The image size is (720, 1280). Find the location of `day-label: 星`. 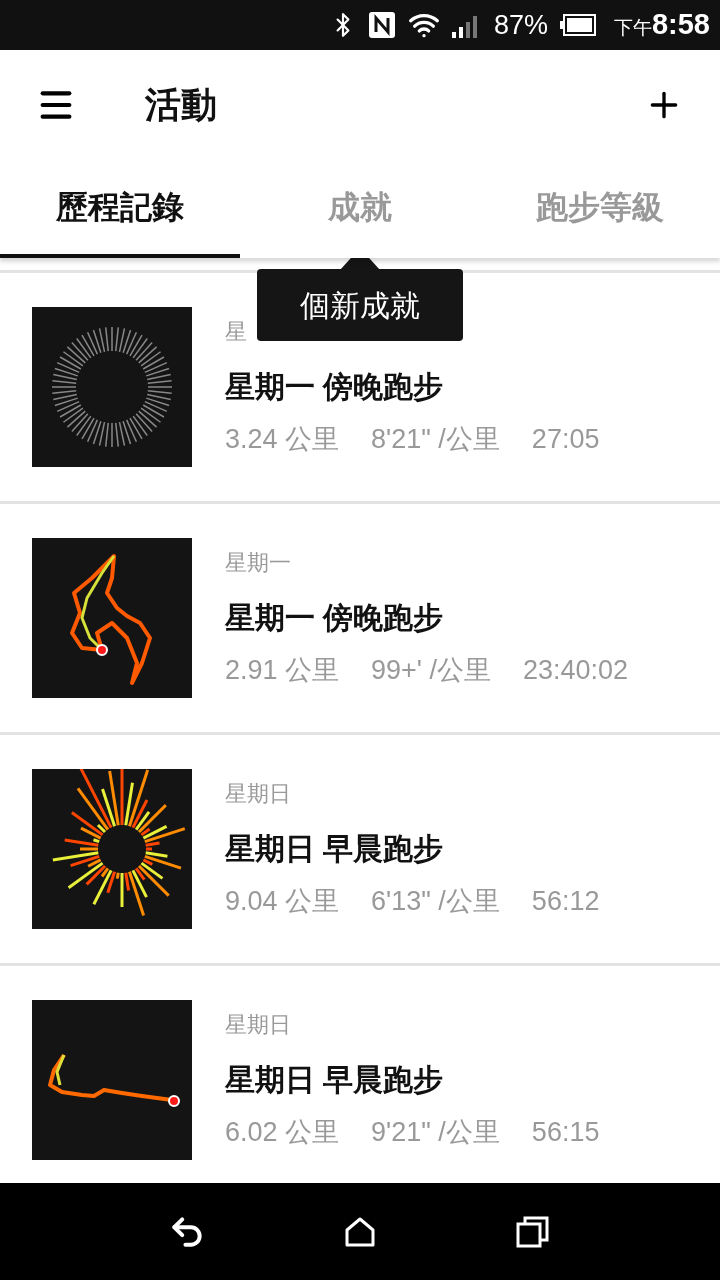

day-label: 星 is located at coordinates (236, 332).